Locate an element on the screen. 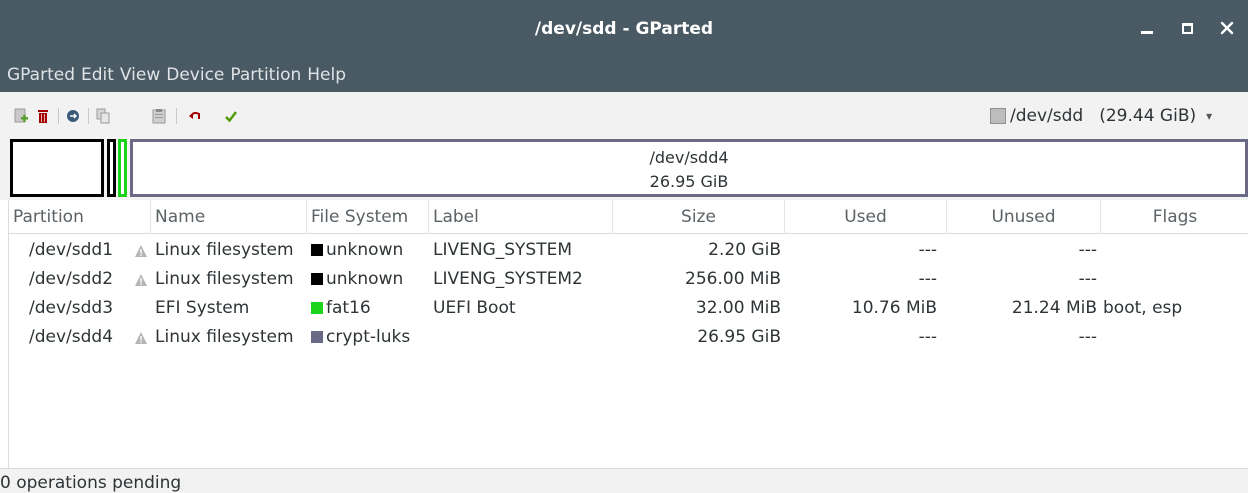  partition-block-sdd4: /dev/sdd4 26.95 GiB is located at coordinates (689, 168).